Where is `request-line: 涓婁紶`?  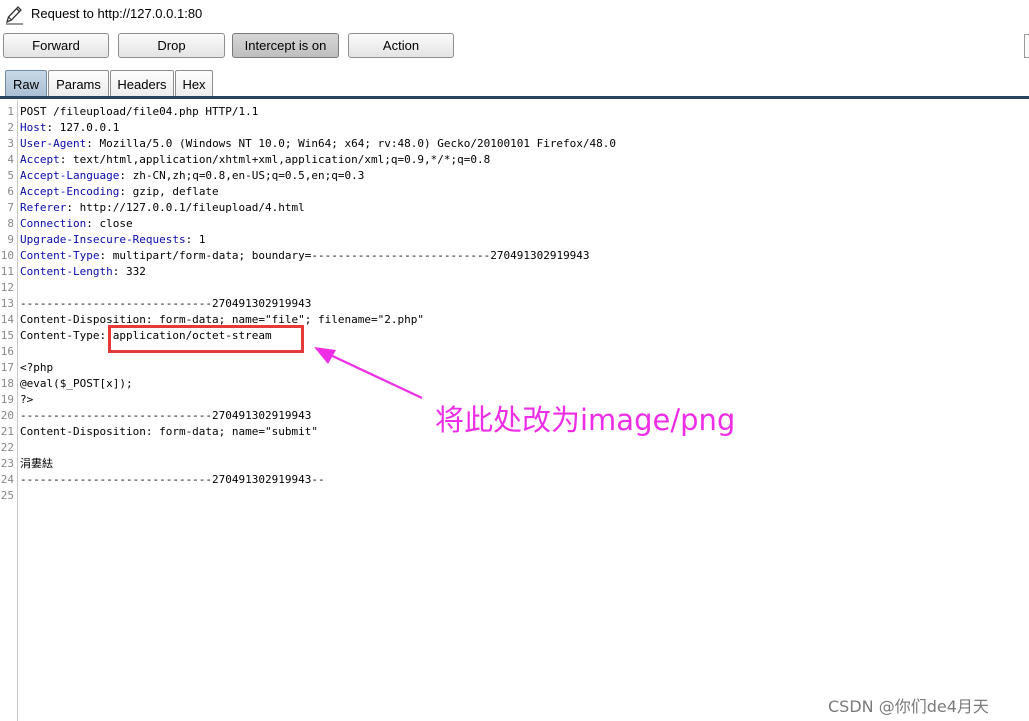
request-line: 涓婁紶 is located at coordinates (36, 464).